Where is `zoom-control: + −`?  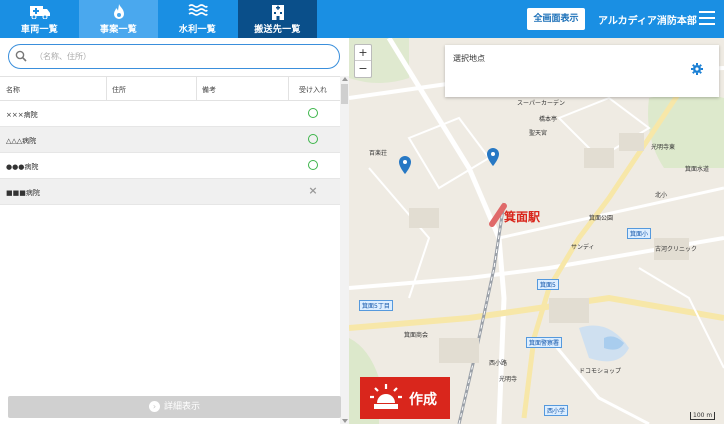
zoom-control: + − is located at coordinates (363, 61).